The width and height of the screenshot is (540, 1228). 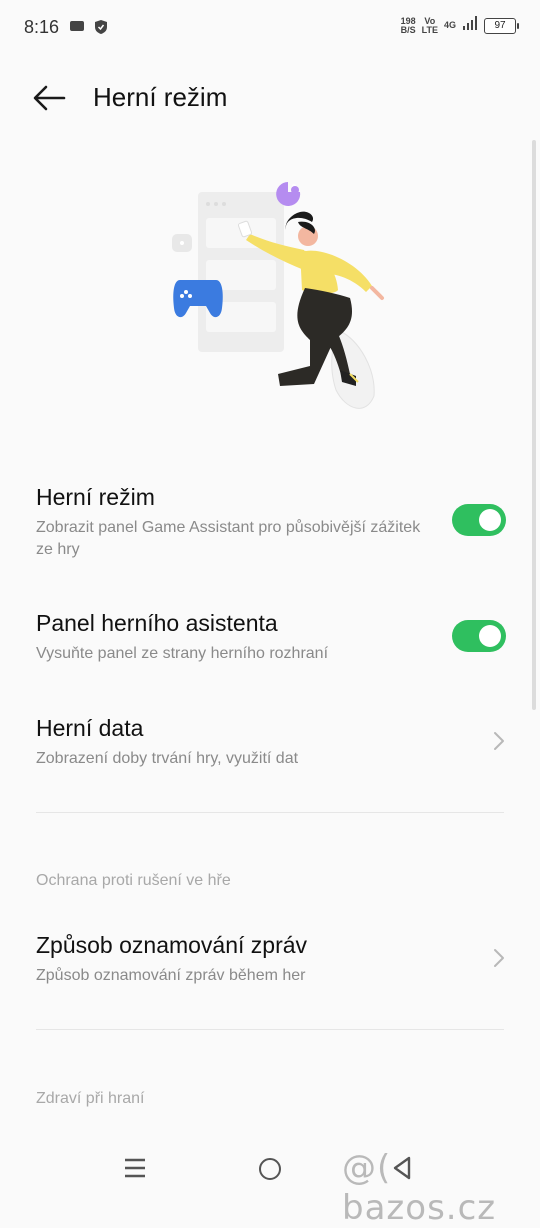 I want to click on status-bar: 8:16 198 B/S Vo LTE 4G 97, so click(x=270, y=28).